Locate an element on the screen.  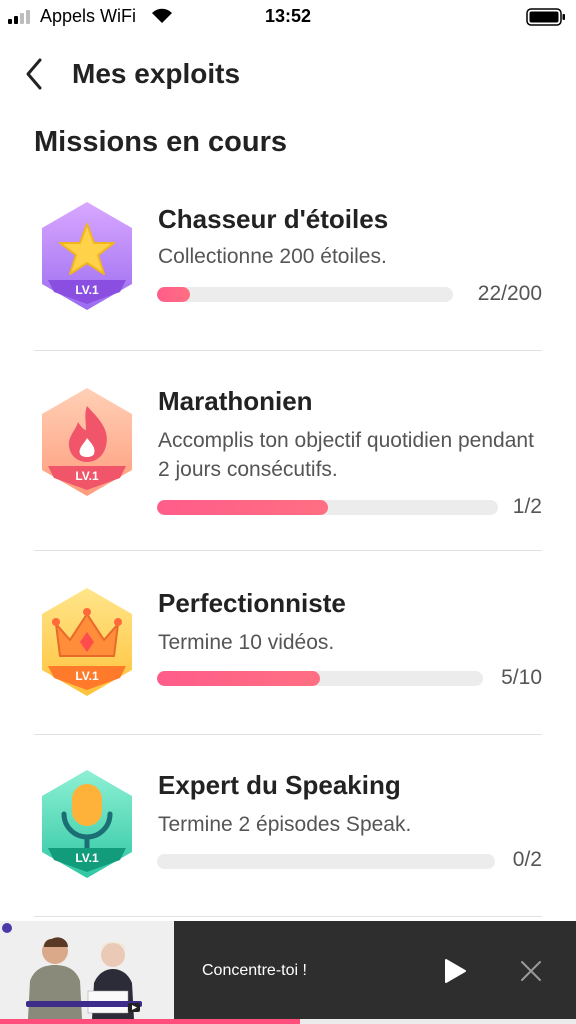
mission-count: 1/2 is located at coordinates (527, 506).